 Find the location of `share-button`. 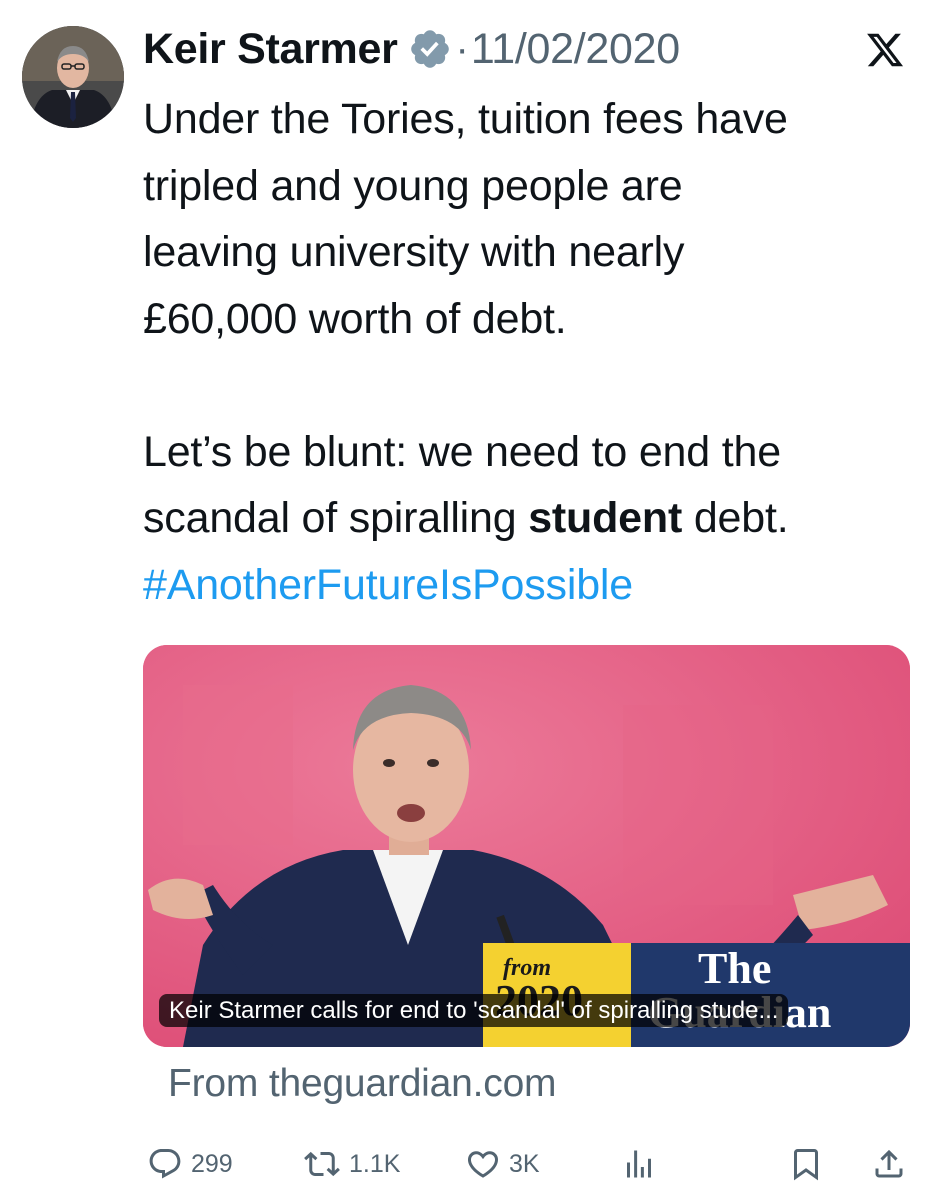

share-button is located at coordinates (889, 1164).